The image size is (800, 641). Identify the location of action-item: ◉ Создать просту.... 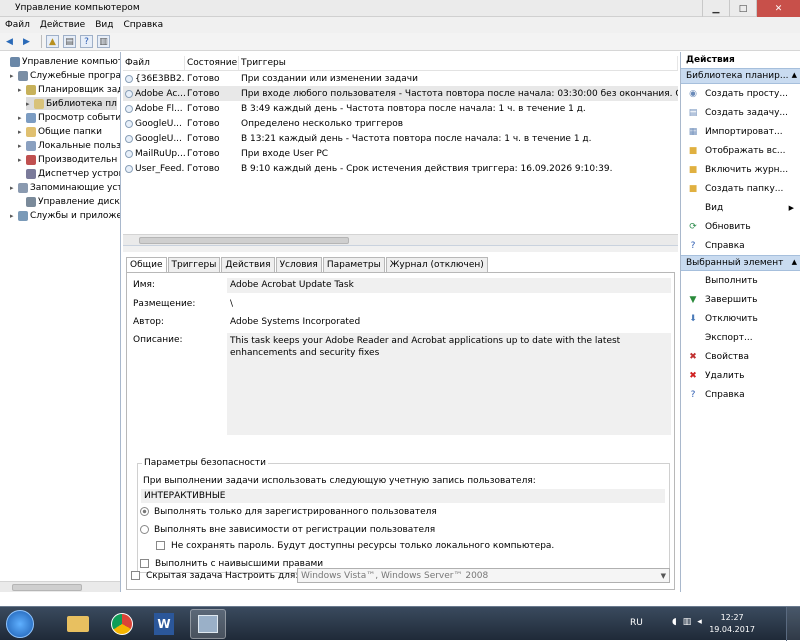
(740, 93).